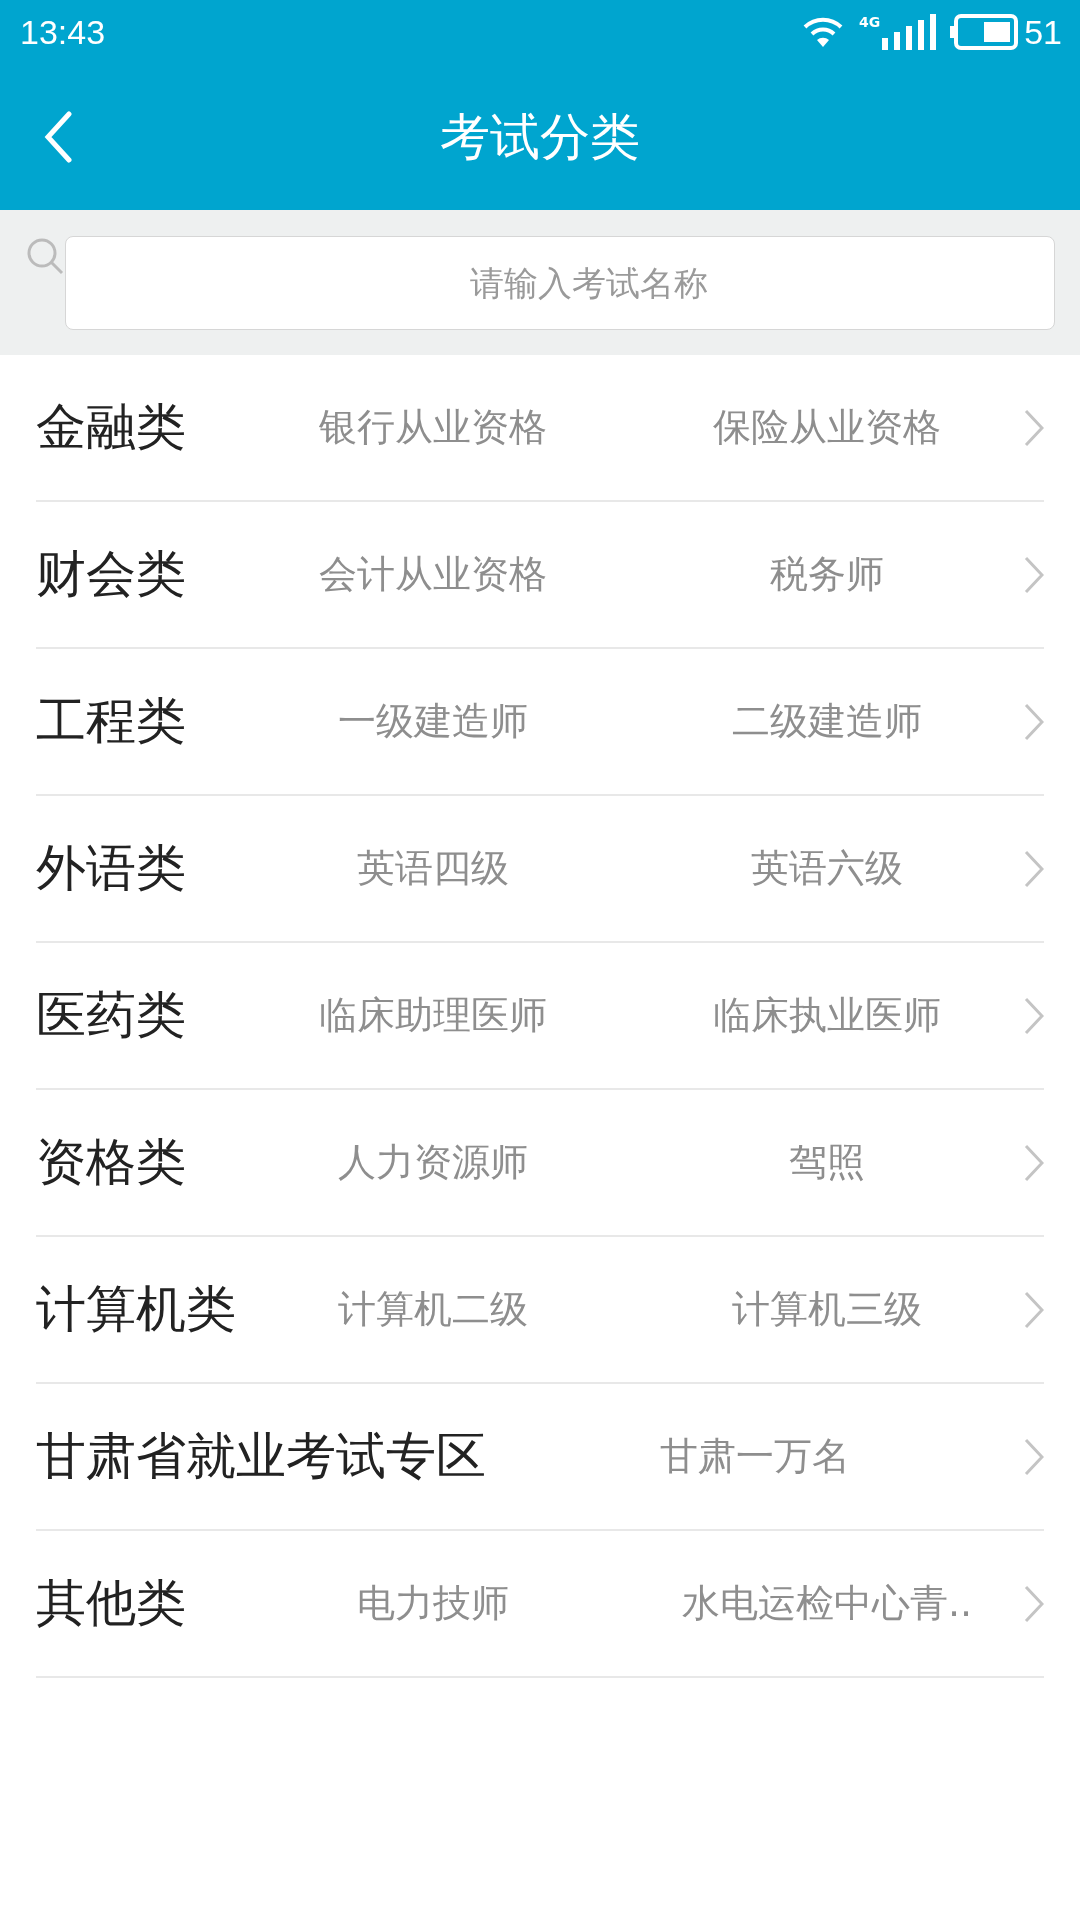  What do you see at coordinates (111, 1603) in the screenshot?
I see `category-name: 其他类` at bounding box center [111, 1603].